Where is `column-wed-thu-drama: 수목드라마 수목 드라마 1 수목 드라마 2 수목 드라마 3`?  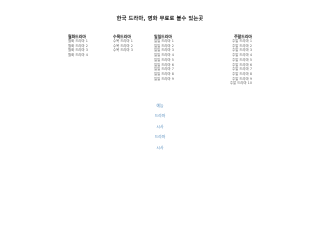 column-wed-thu-drama: 수목드라마 수목 드라마 1 수목 드라마 2 수목 드라마 3 is located at coordinates (123, 43).